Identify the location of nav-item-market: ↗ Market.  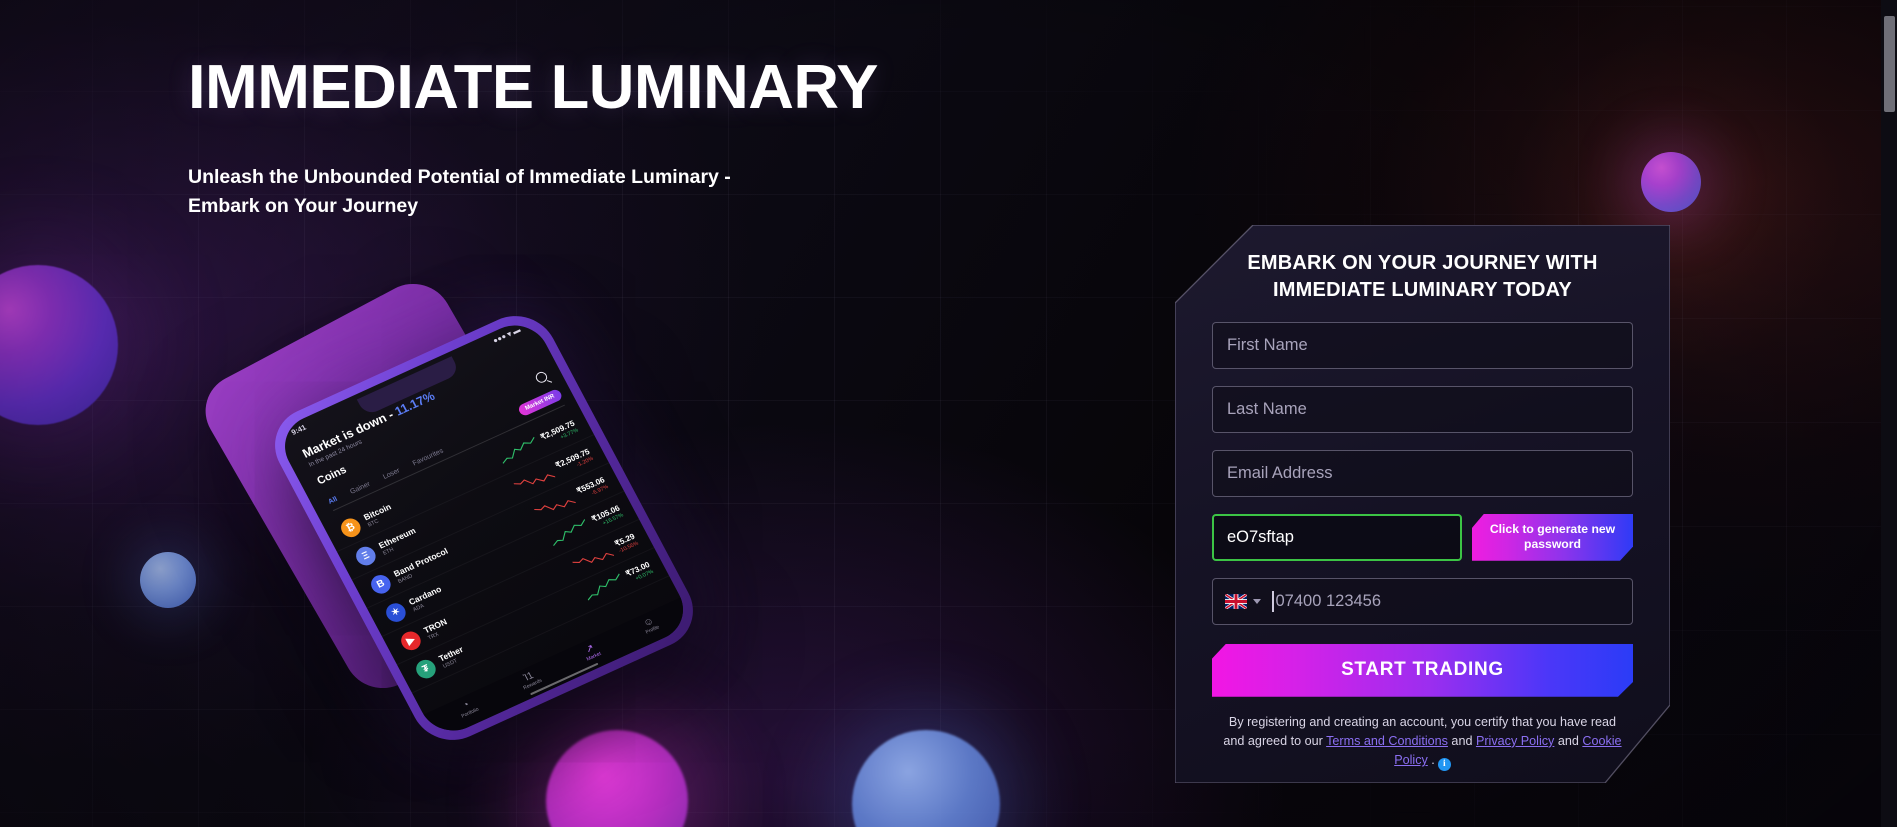
(591, 652).